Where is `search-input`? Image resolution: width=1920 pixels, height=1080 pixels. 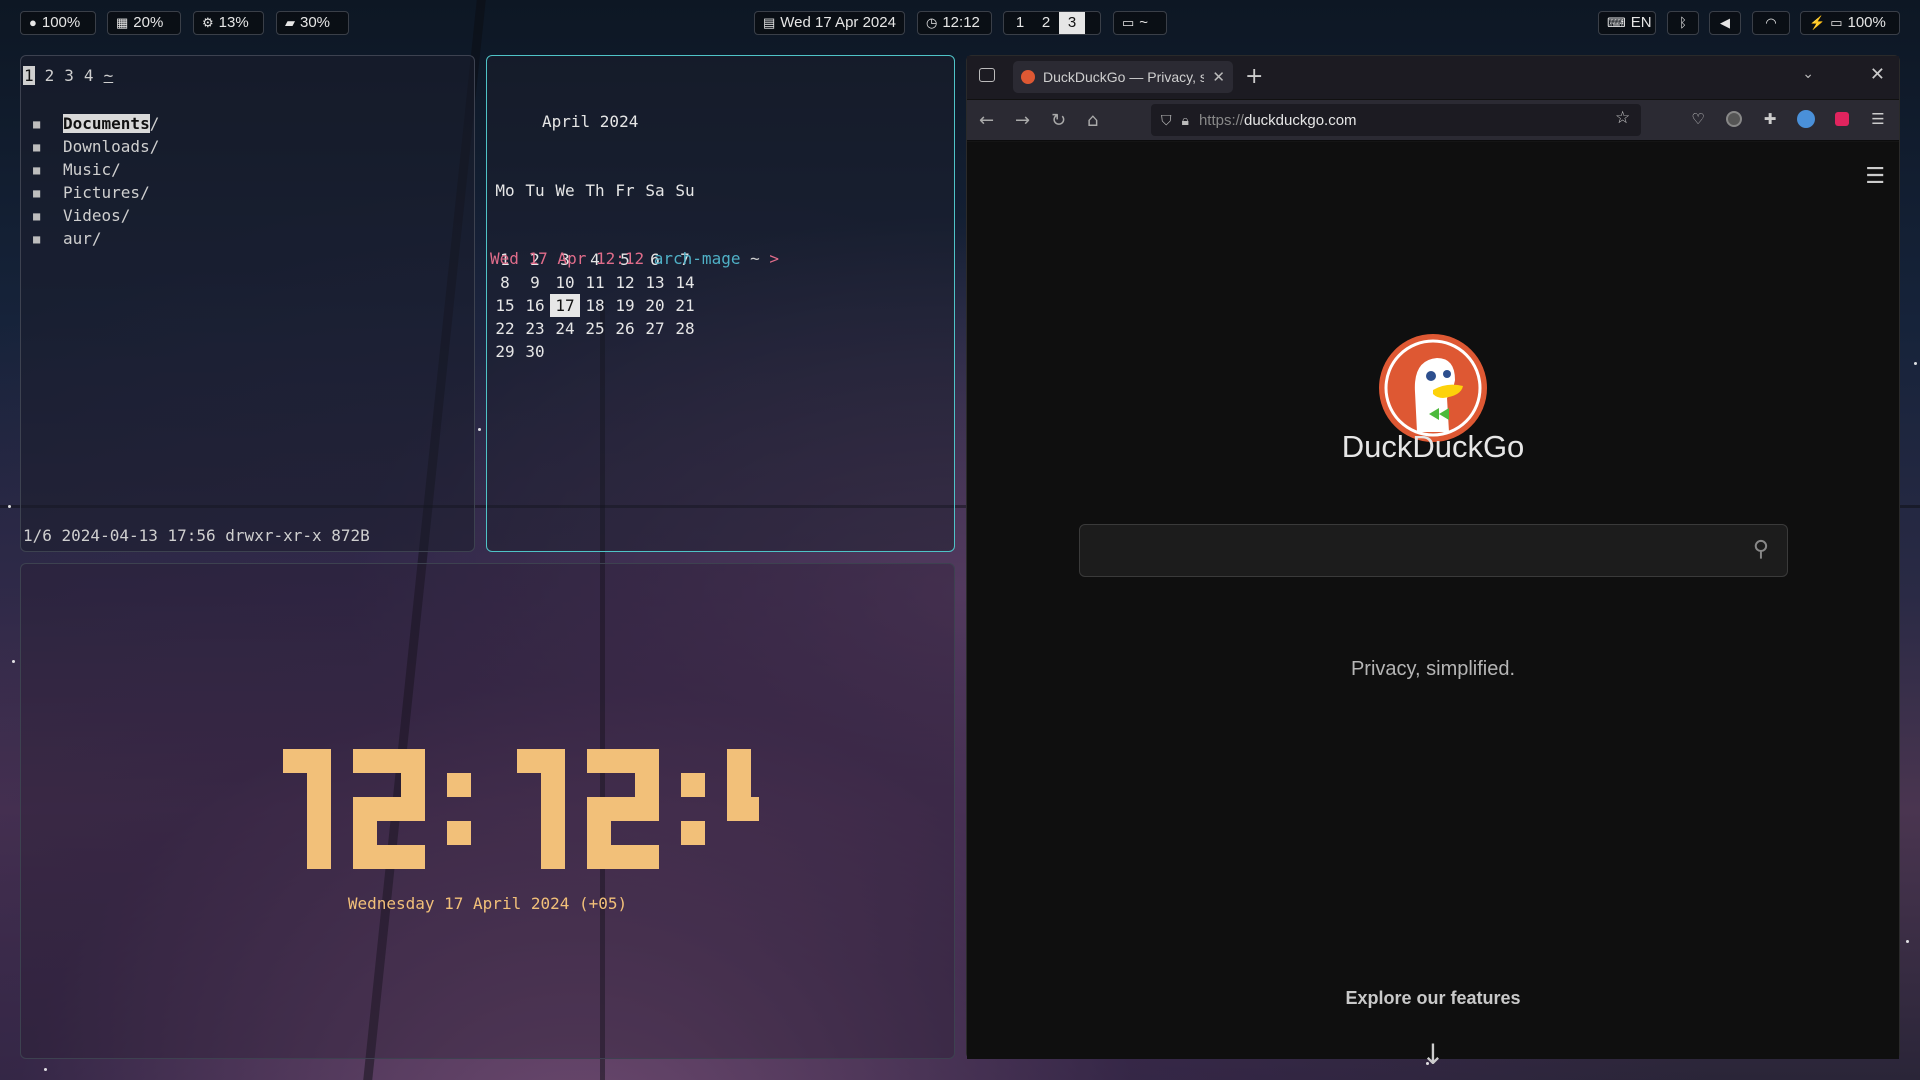
search-input is located at coordinates (1404, 550).